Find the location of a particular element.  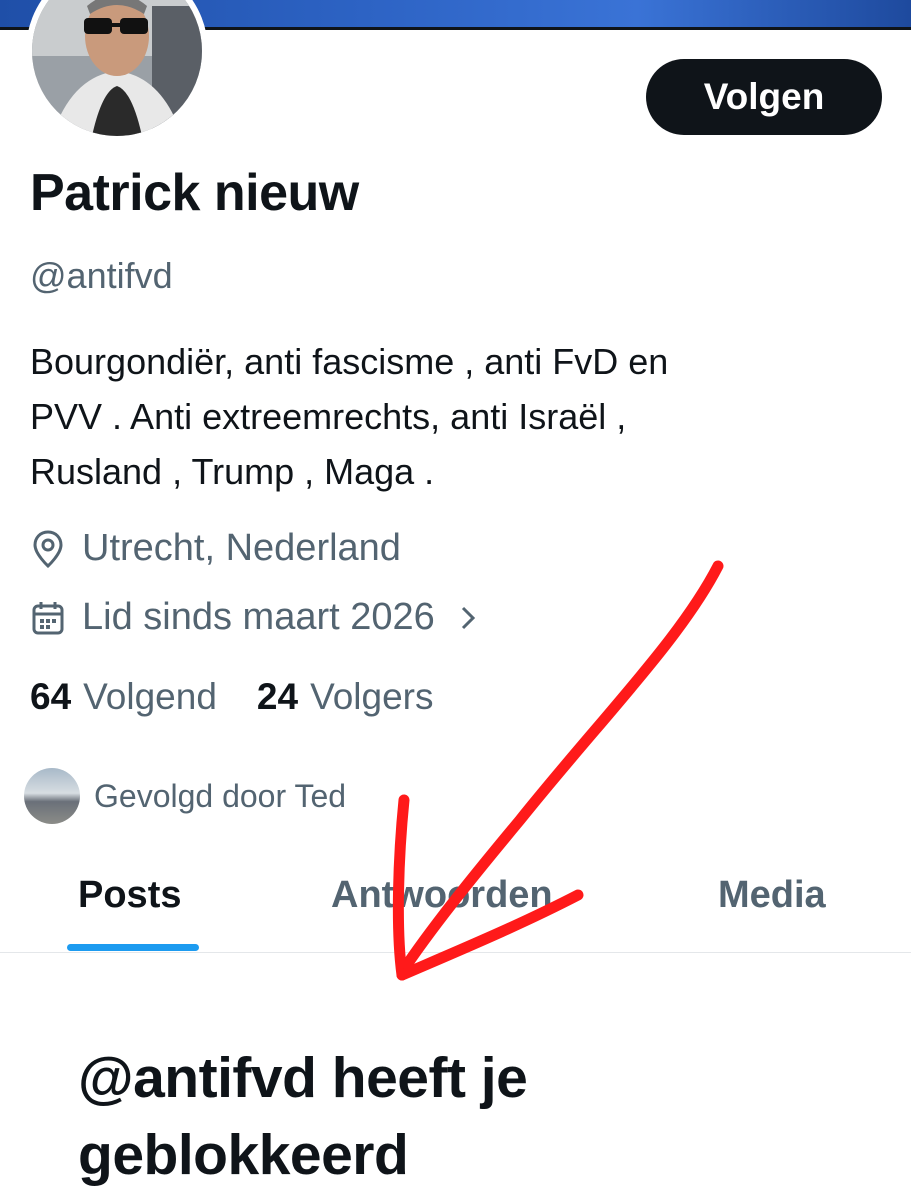

following-label: Volgend is located at coordinates (150, 696).